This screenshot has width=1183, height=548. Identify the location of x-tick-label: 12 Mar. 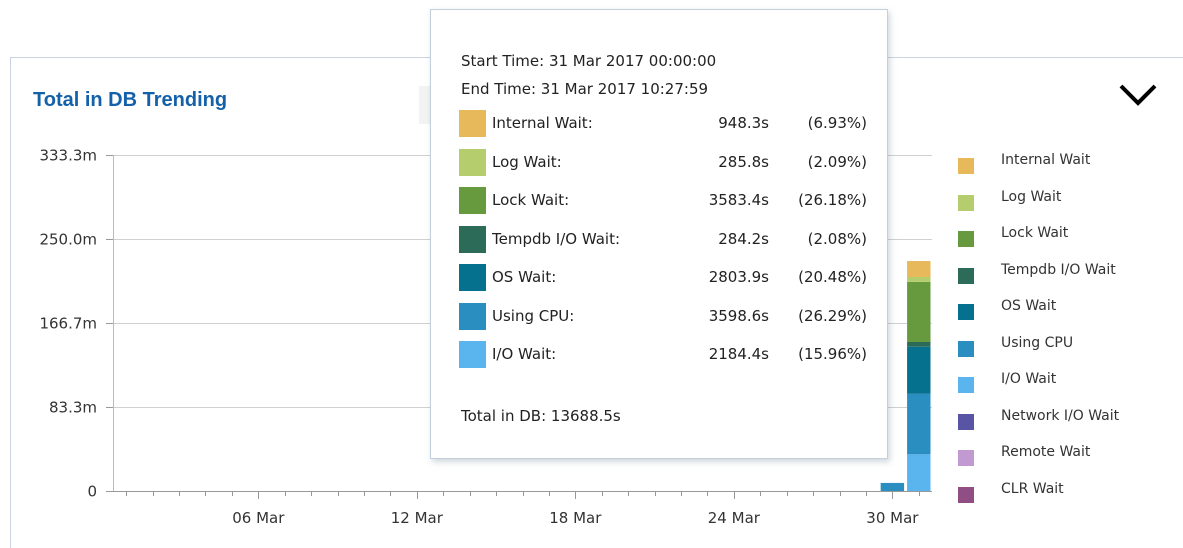
(417, 518).